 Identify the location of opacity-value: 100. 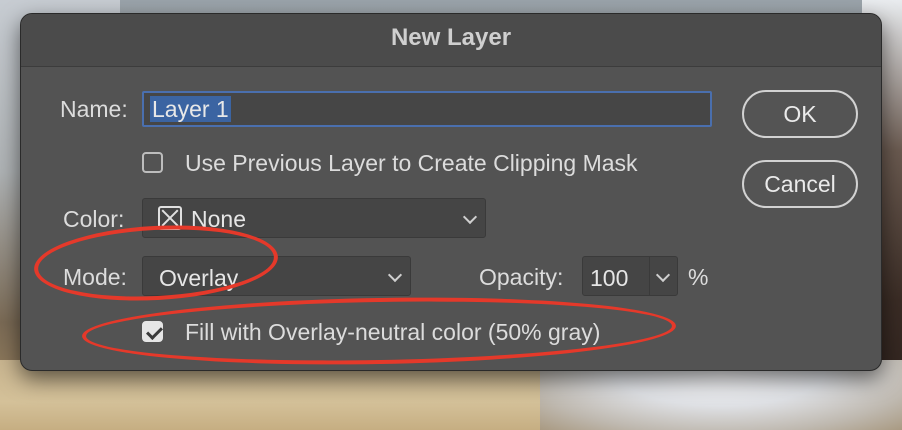
(609, 278).